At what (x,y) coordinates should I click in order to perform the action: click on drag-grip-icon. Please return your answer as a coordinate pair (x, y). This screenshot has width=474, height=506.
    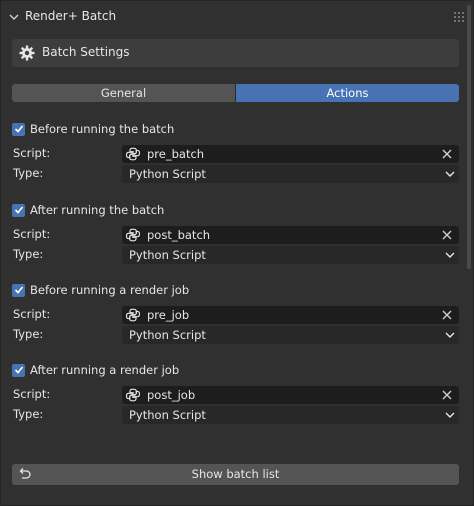
    Looking at the image, I should click on (459, 17).